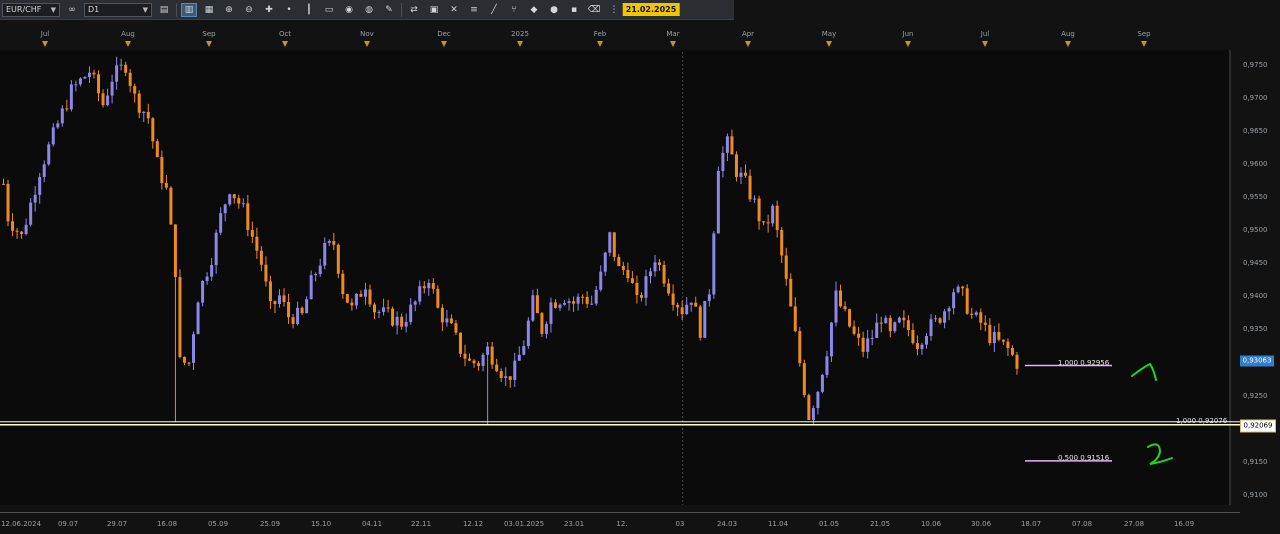 This screenshot has width=1280, height=534. I want to click on date-tick-label: 24.03, so click(727, 524).